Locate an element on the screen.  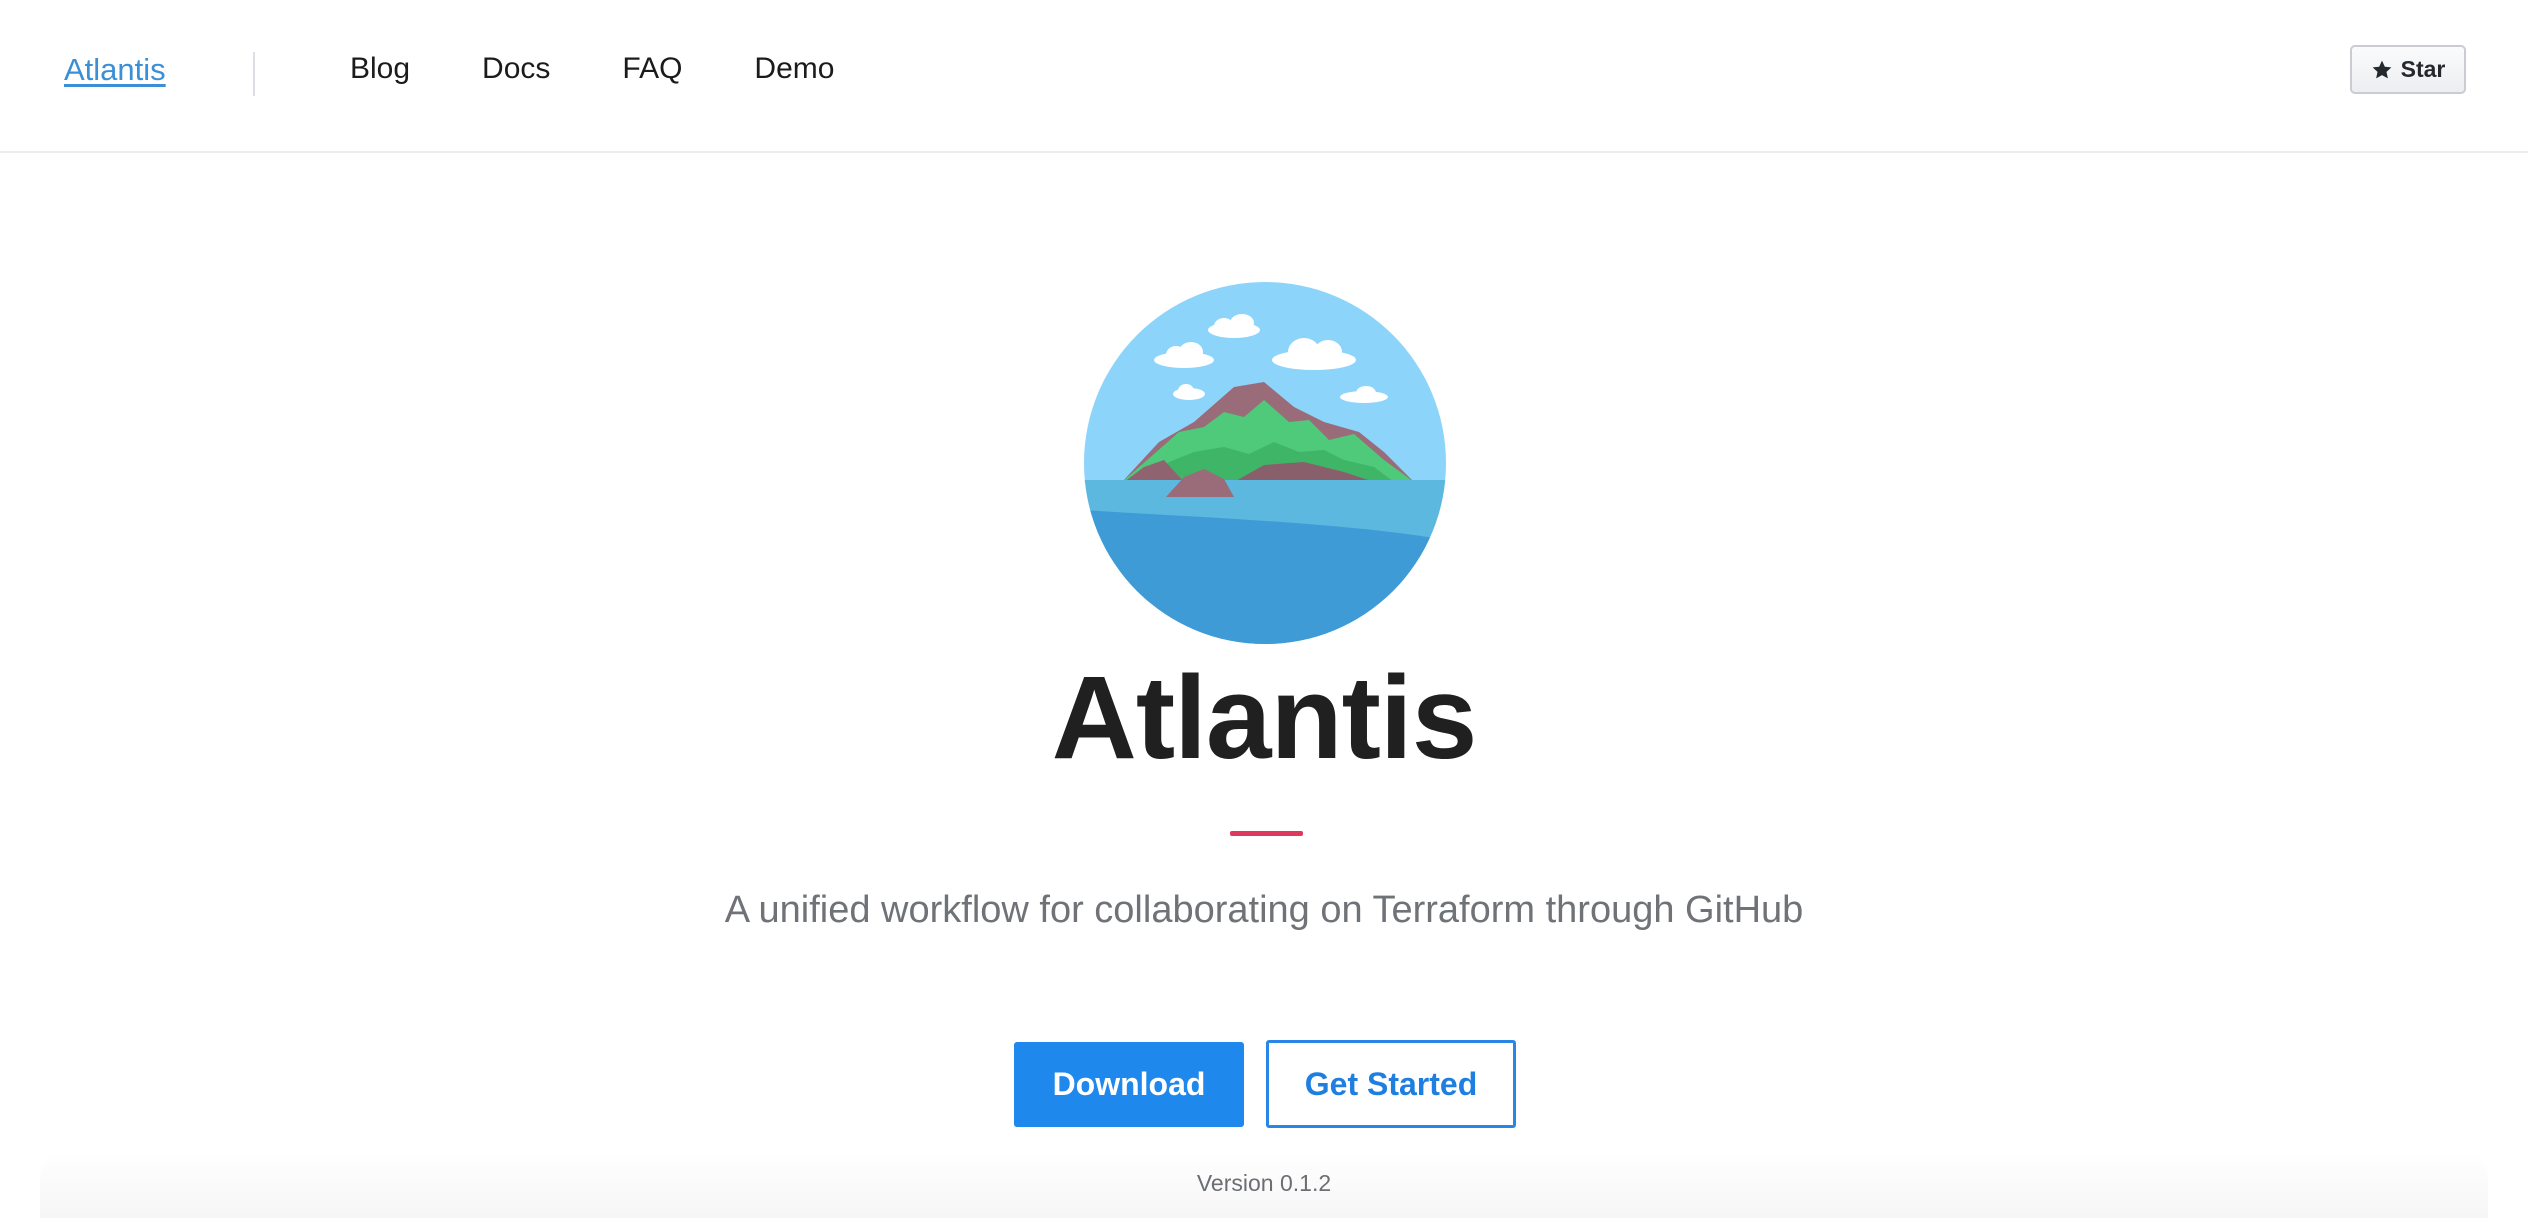
nav-item-blog: Blog is located at coordinates (380, 69).